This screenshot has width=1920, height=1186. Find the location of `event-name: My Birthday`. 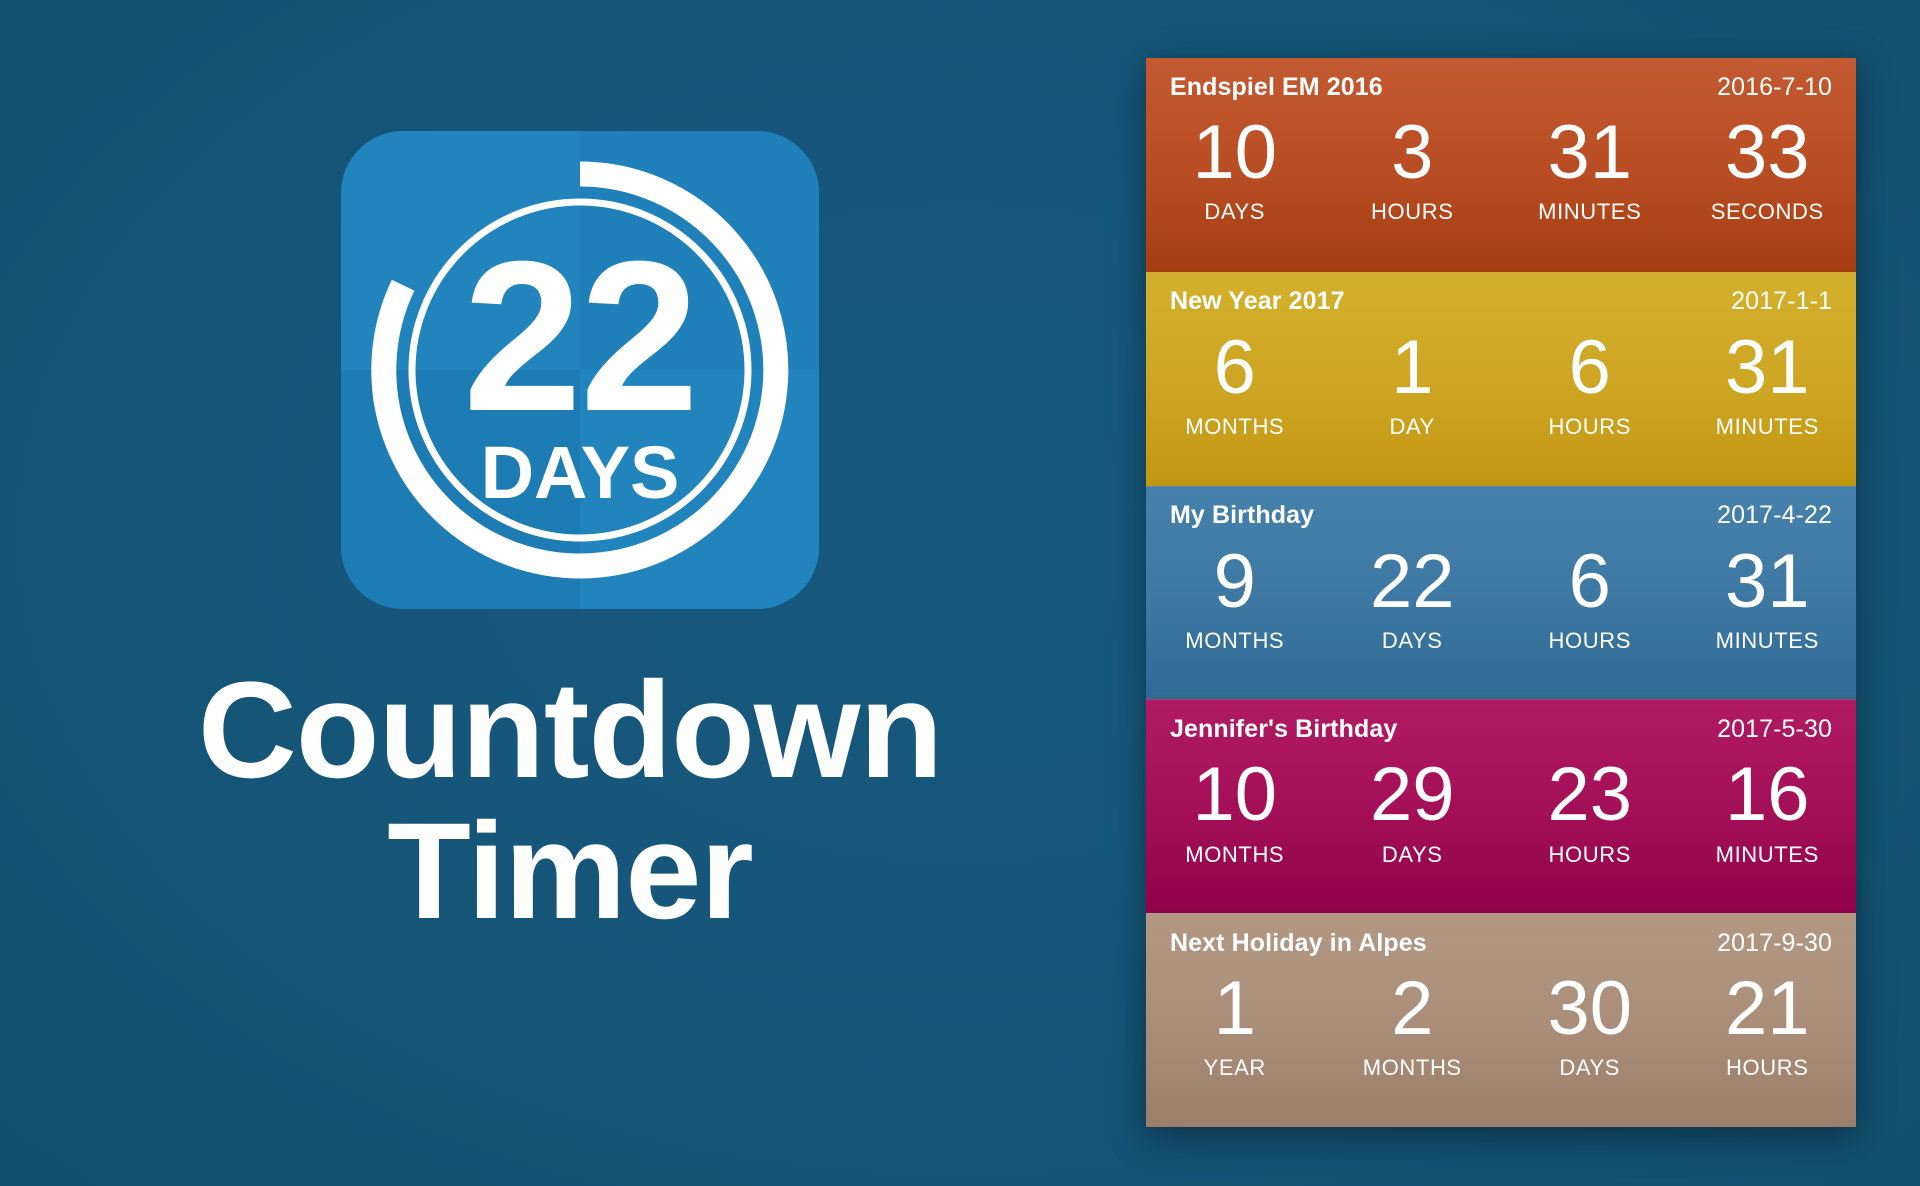

event-name: My Birthday is located at coordinates (1242, 515).